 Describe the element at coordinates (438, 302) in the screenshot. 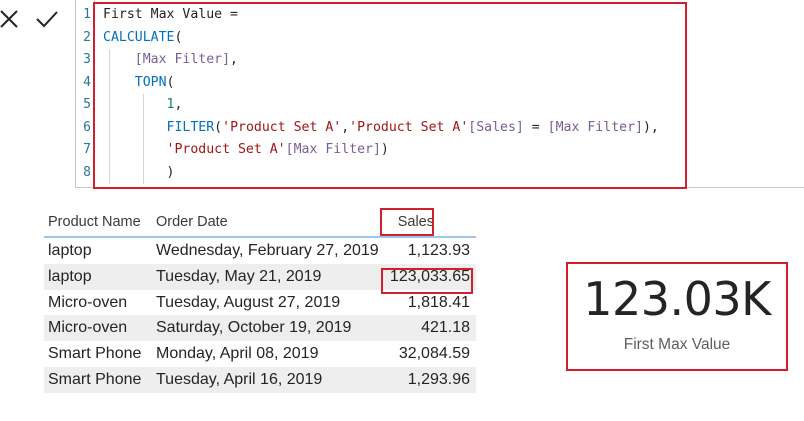

I see `cell-sales: 1,818.41` at that location.